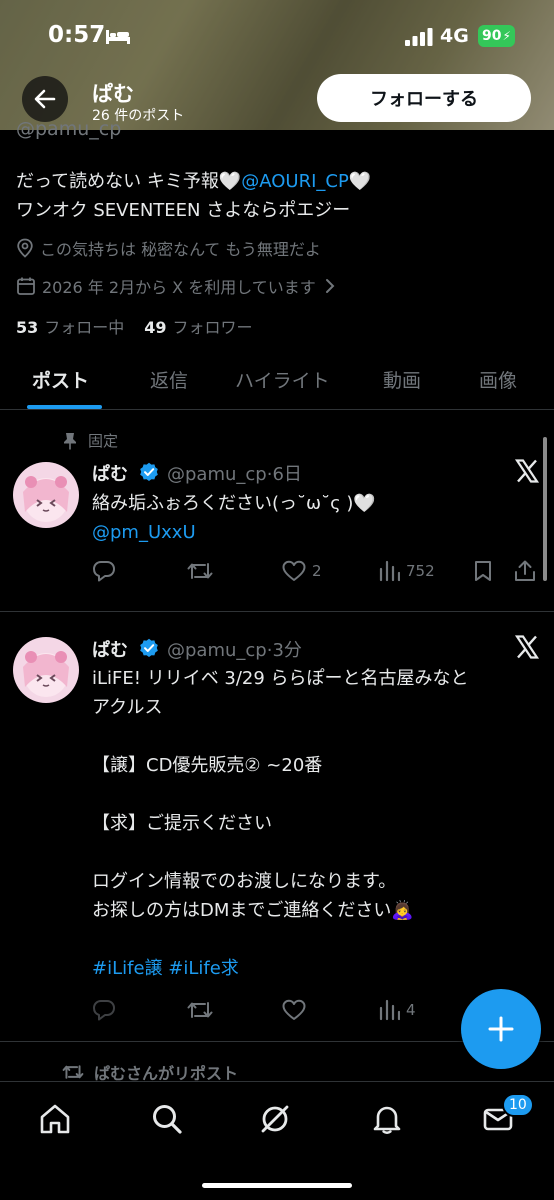  What do you see at coordinates (183, 210) in the screenshot?
I see `bio-line-2: ワンオク SEVENTEEN さよならポエジー` at bounding box center [183, 210].